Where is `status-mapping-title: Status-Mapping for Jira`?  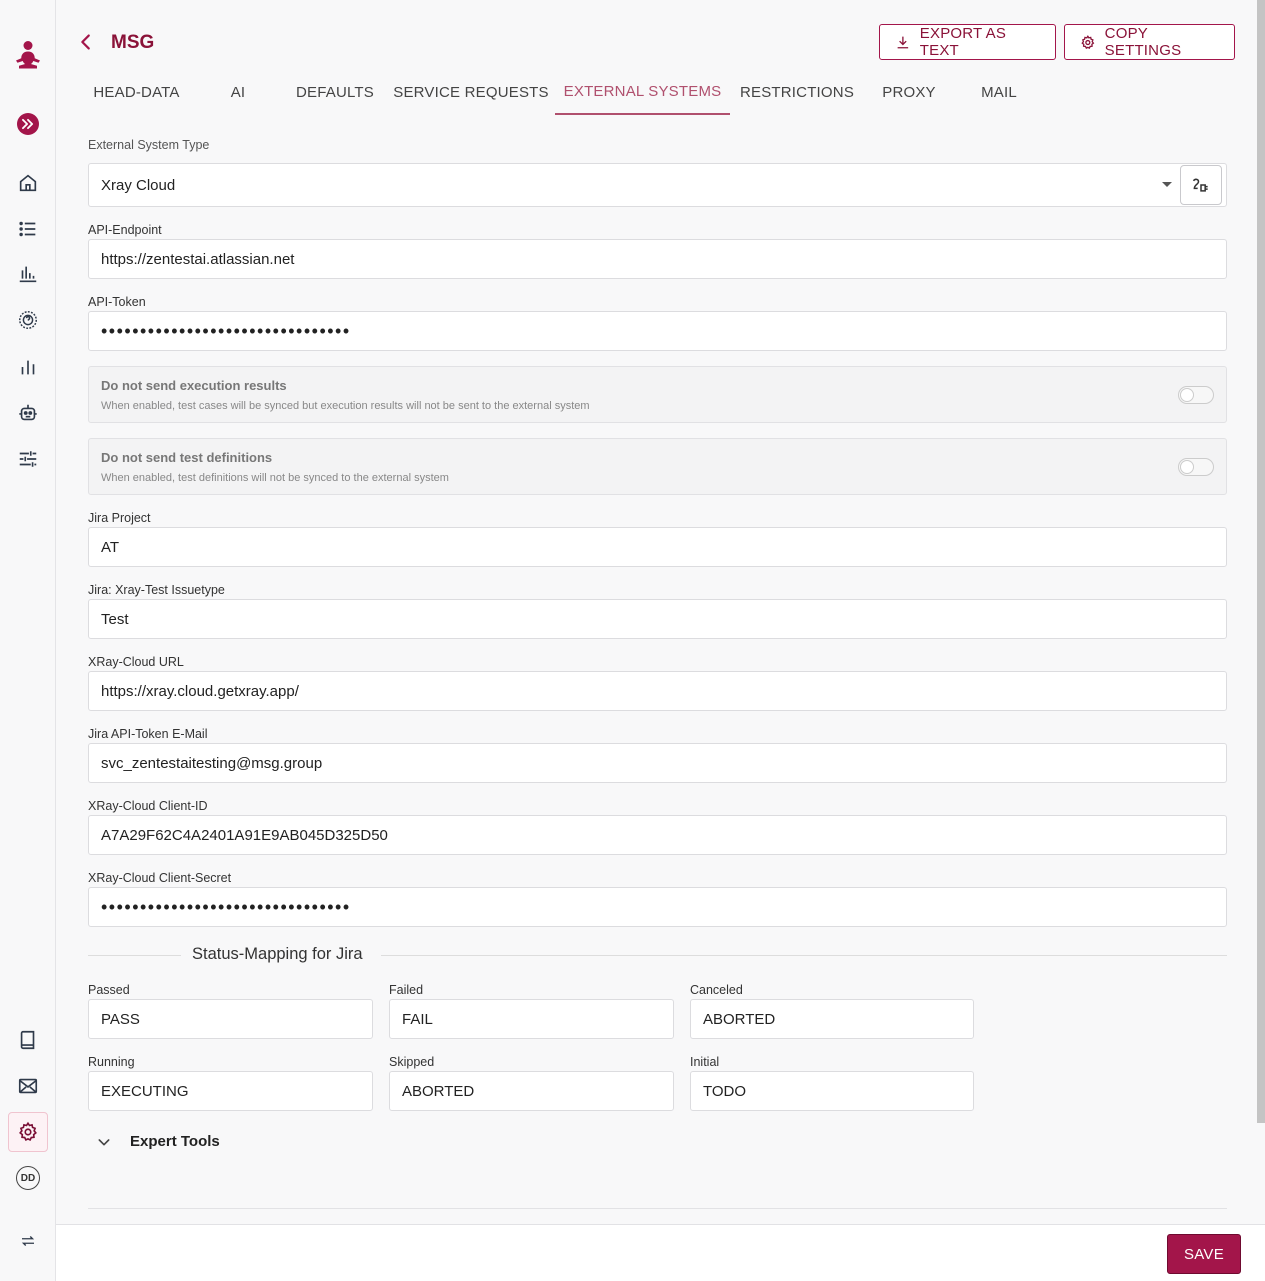 status-mapping-title: Status-Mapping for Jira is located at coordinates (277, 954).